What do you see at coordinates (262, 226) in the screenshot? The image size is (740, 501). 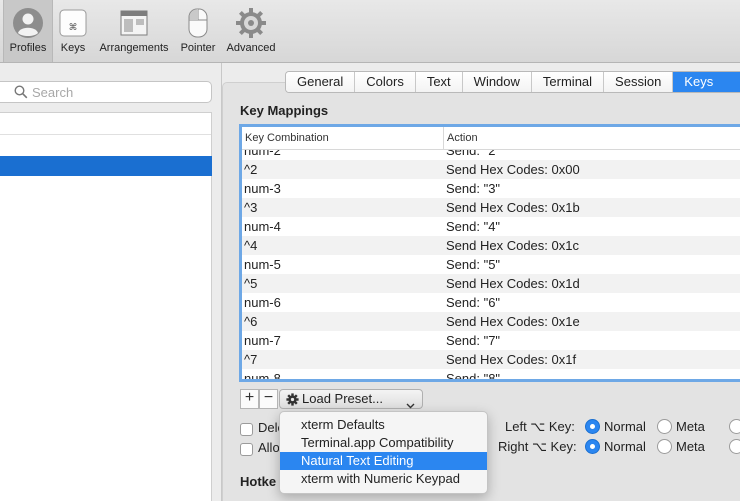 I see `key-combination-cell: num-4` at bounding box center [262, 226].